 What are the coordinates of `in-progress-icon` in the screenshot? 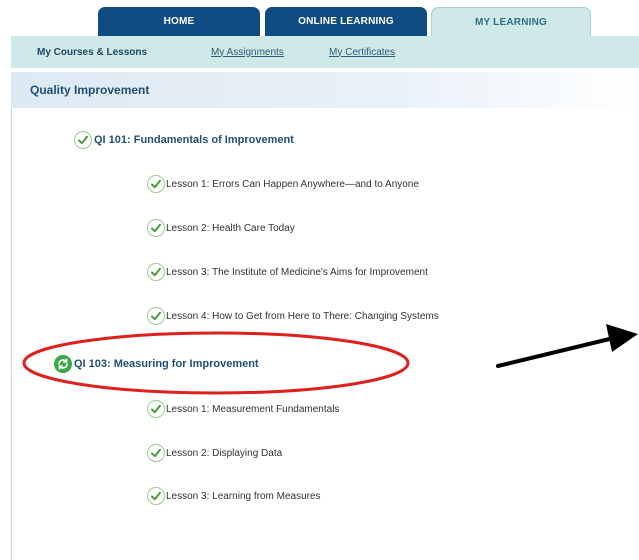 It's located at (63, 364).